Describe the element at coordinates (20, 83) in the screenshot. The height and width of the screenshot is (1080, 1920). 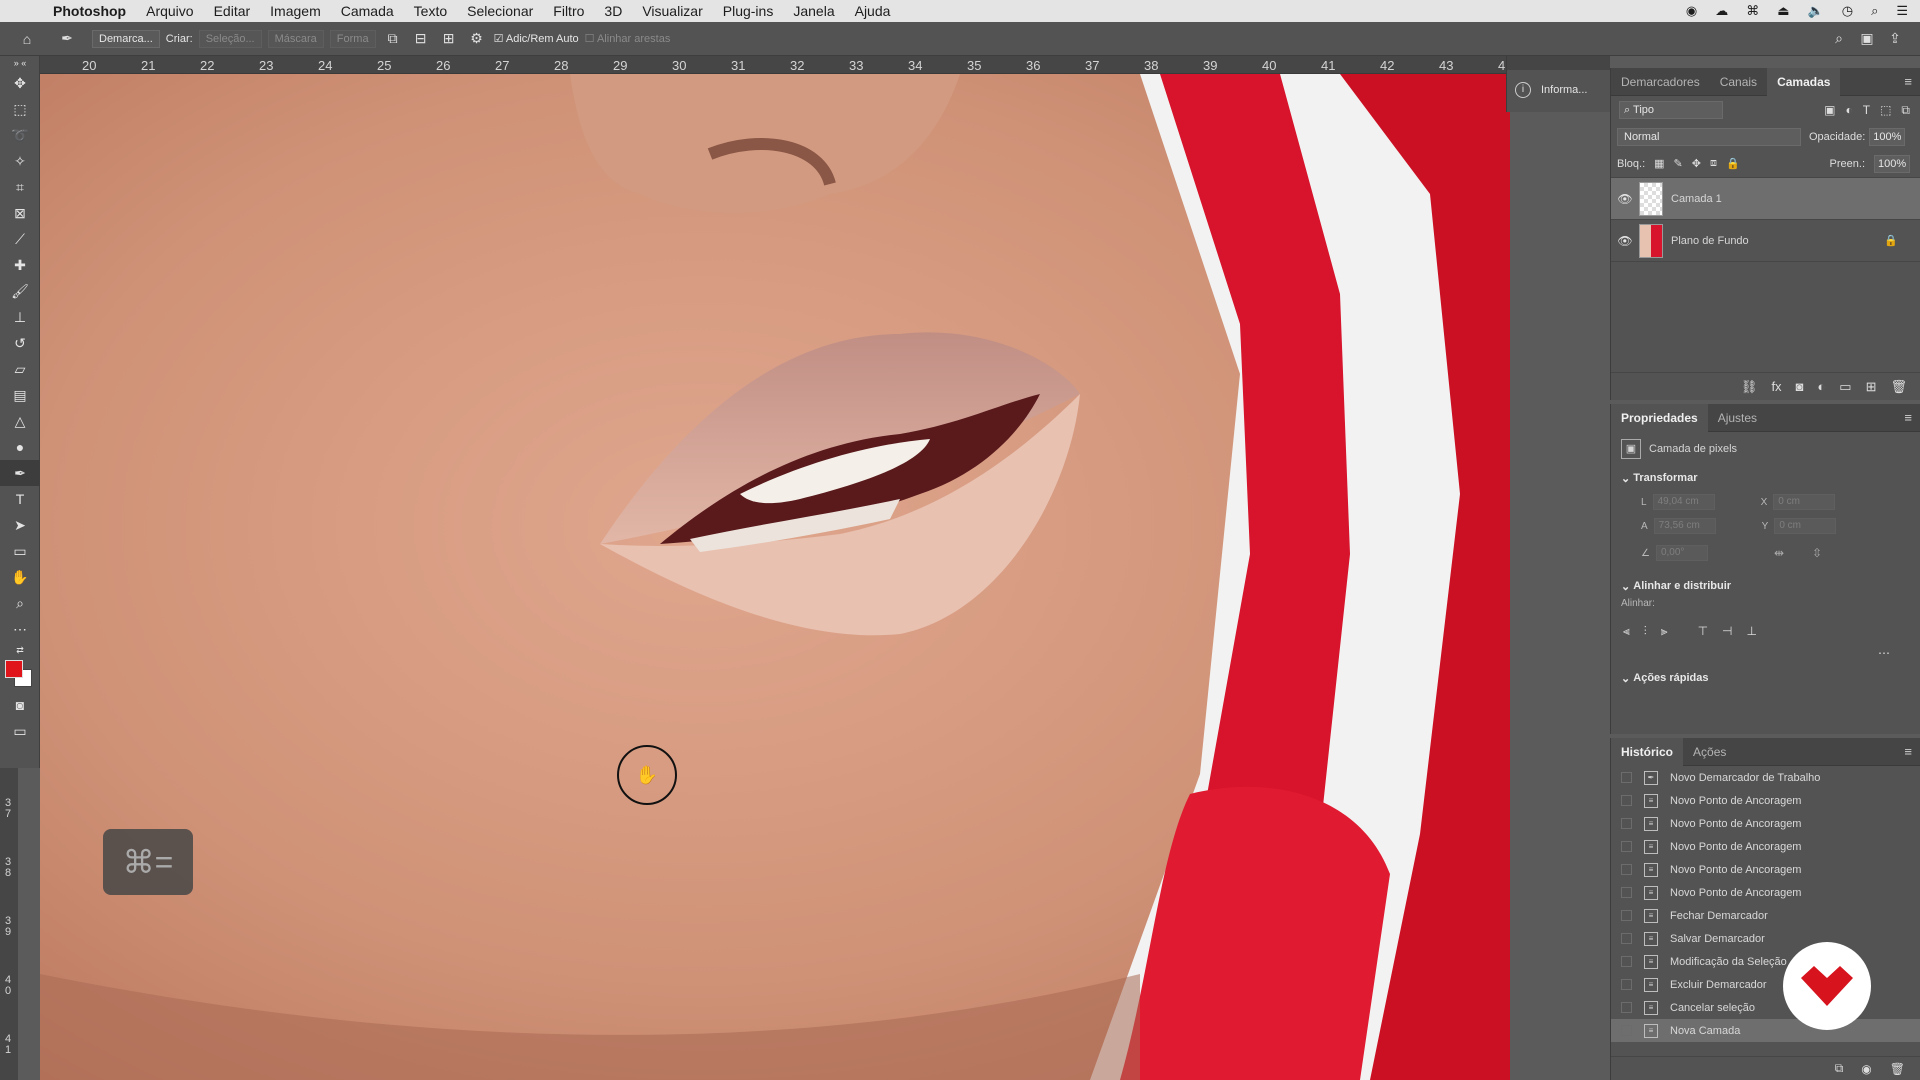
I see `move-tool-icon: ✥` at that location.